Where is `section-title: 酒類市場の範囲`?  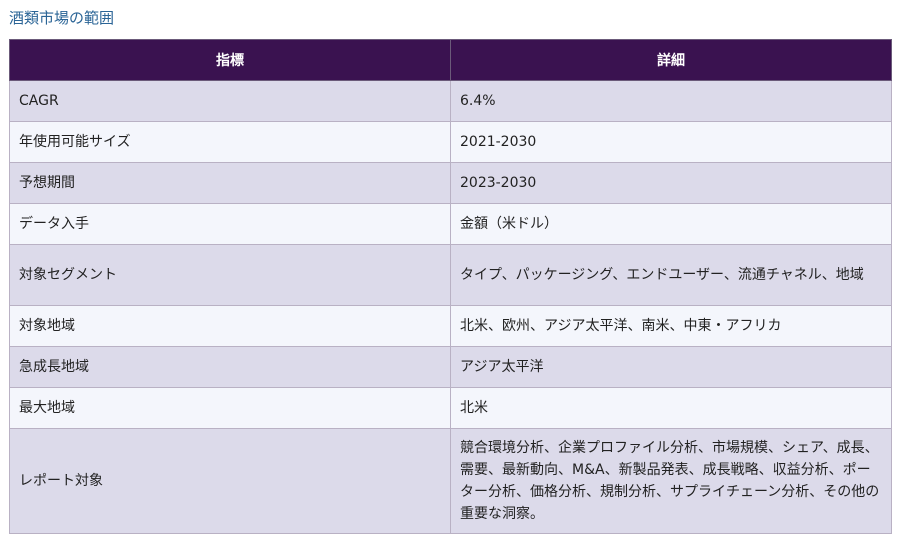 section-title: 酒類市場の範囲 is located at coordinates (62, 18).